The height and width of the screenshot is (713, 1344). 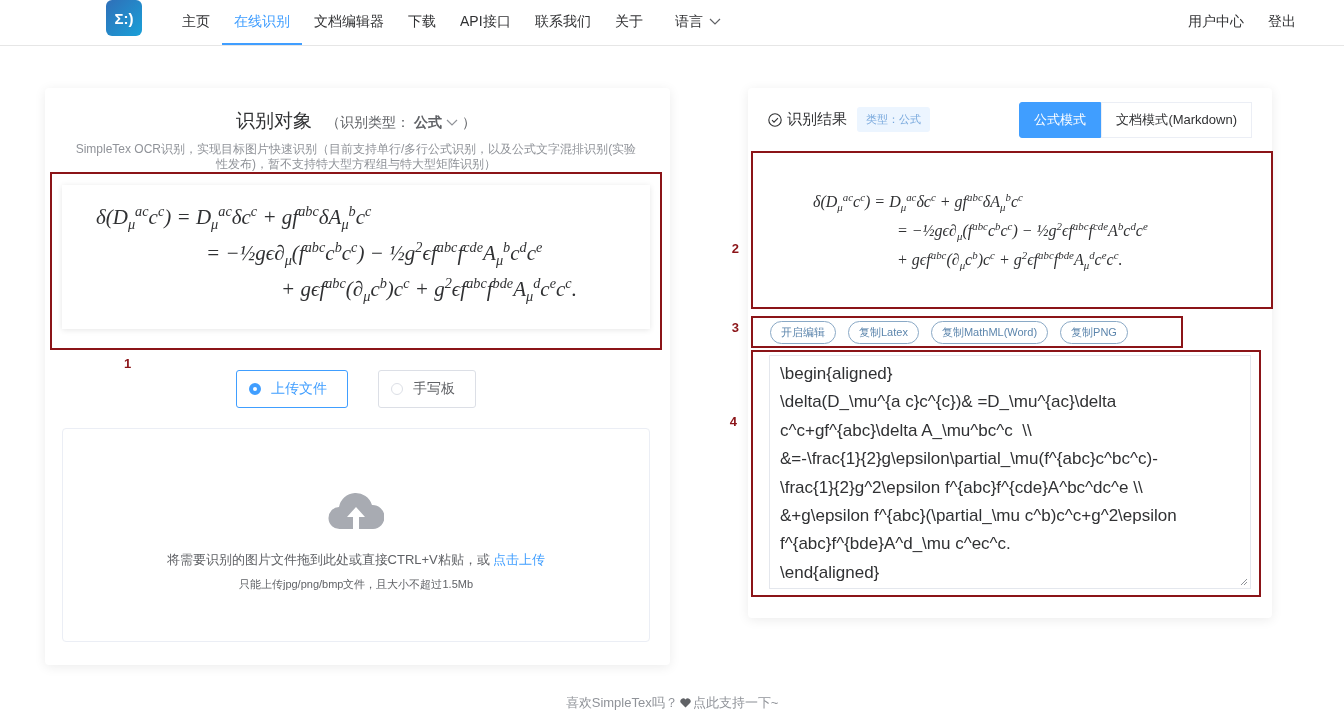 I want to click on rendered-formula: δ(D$_{μ}$$^{ac}$c$^{c}$) = D$_{μ}$$^{ac}$δc$^{c}$ + gf$^{abc}$δA$_{μ}$$^{b}$c$^{c}$ = −½gϵ∂$_{μ}$(f$^{abc}$c$^{b}$c$^{c}$) − ½g$^{2}$ϵf$^{abc}$f$^{cde}$A$^{b}$c$^{d}$c$^{e}$ + gϵf$^{abc}$(∂$_{μ}$c$^{b}$)c$^{c}$ + g$^{2}$ϵf$^{abc}$f$^{bde}$A$_{μ}$$^{d}$c$^{e}$c$^{c}$., so click(x=980, y=231).